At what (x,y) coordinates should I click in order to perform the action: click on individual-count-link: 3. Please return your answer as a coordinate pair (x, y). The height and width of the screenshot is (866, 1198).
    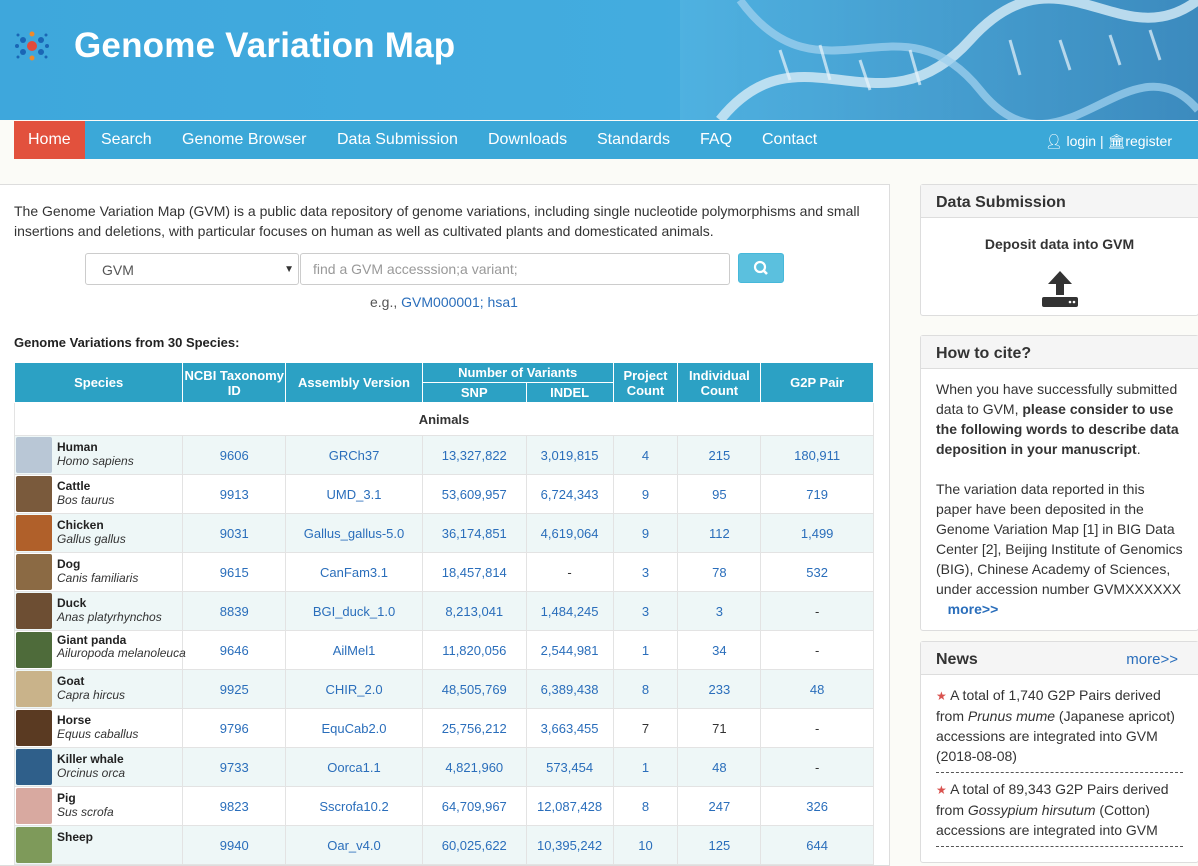
    Looking at the image, I should click on (719, 611).